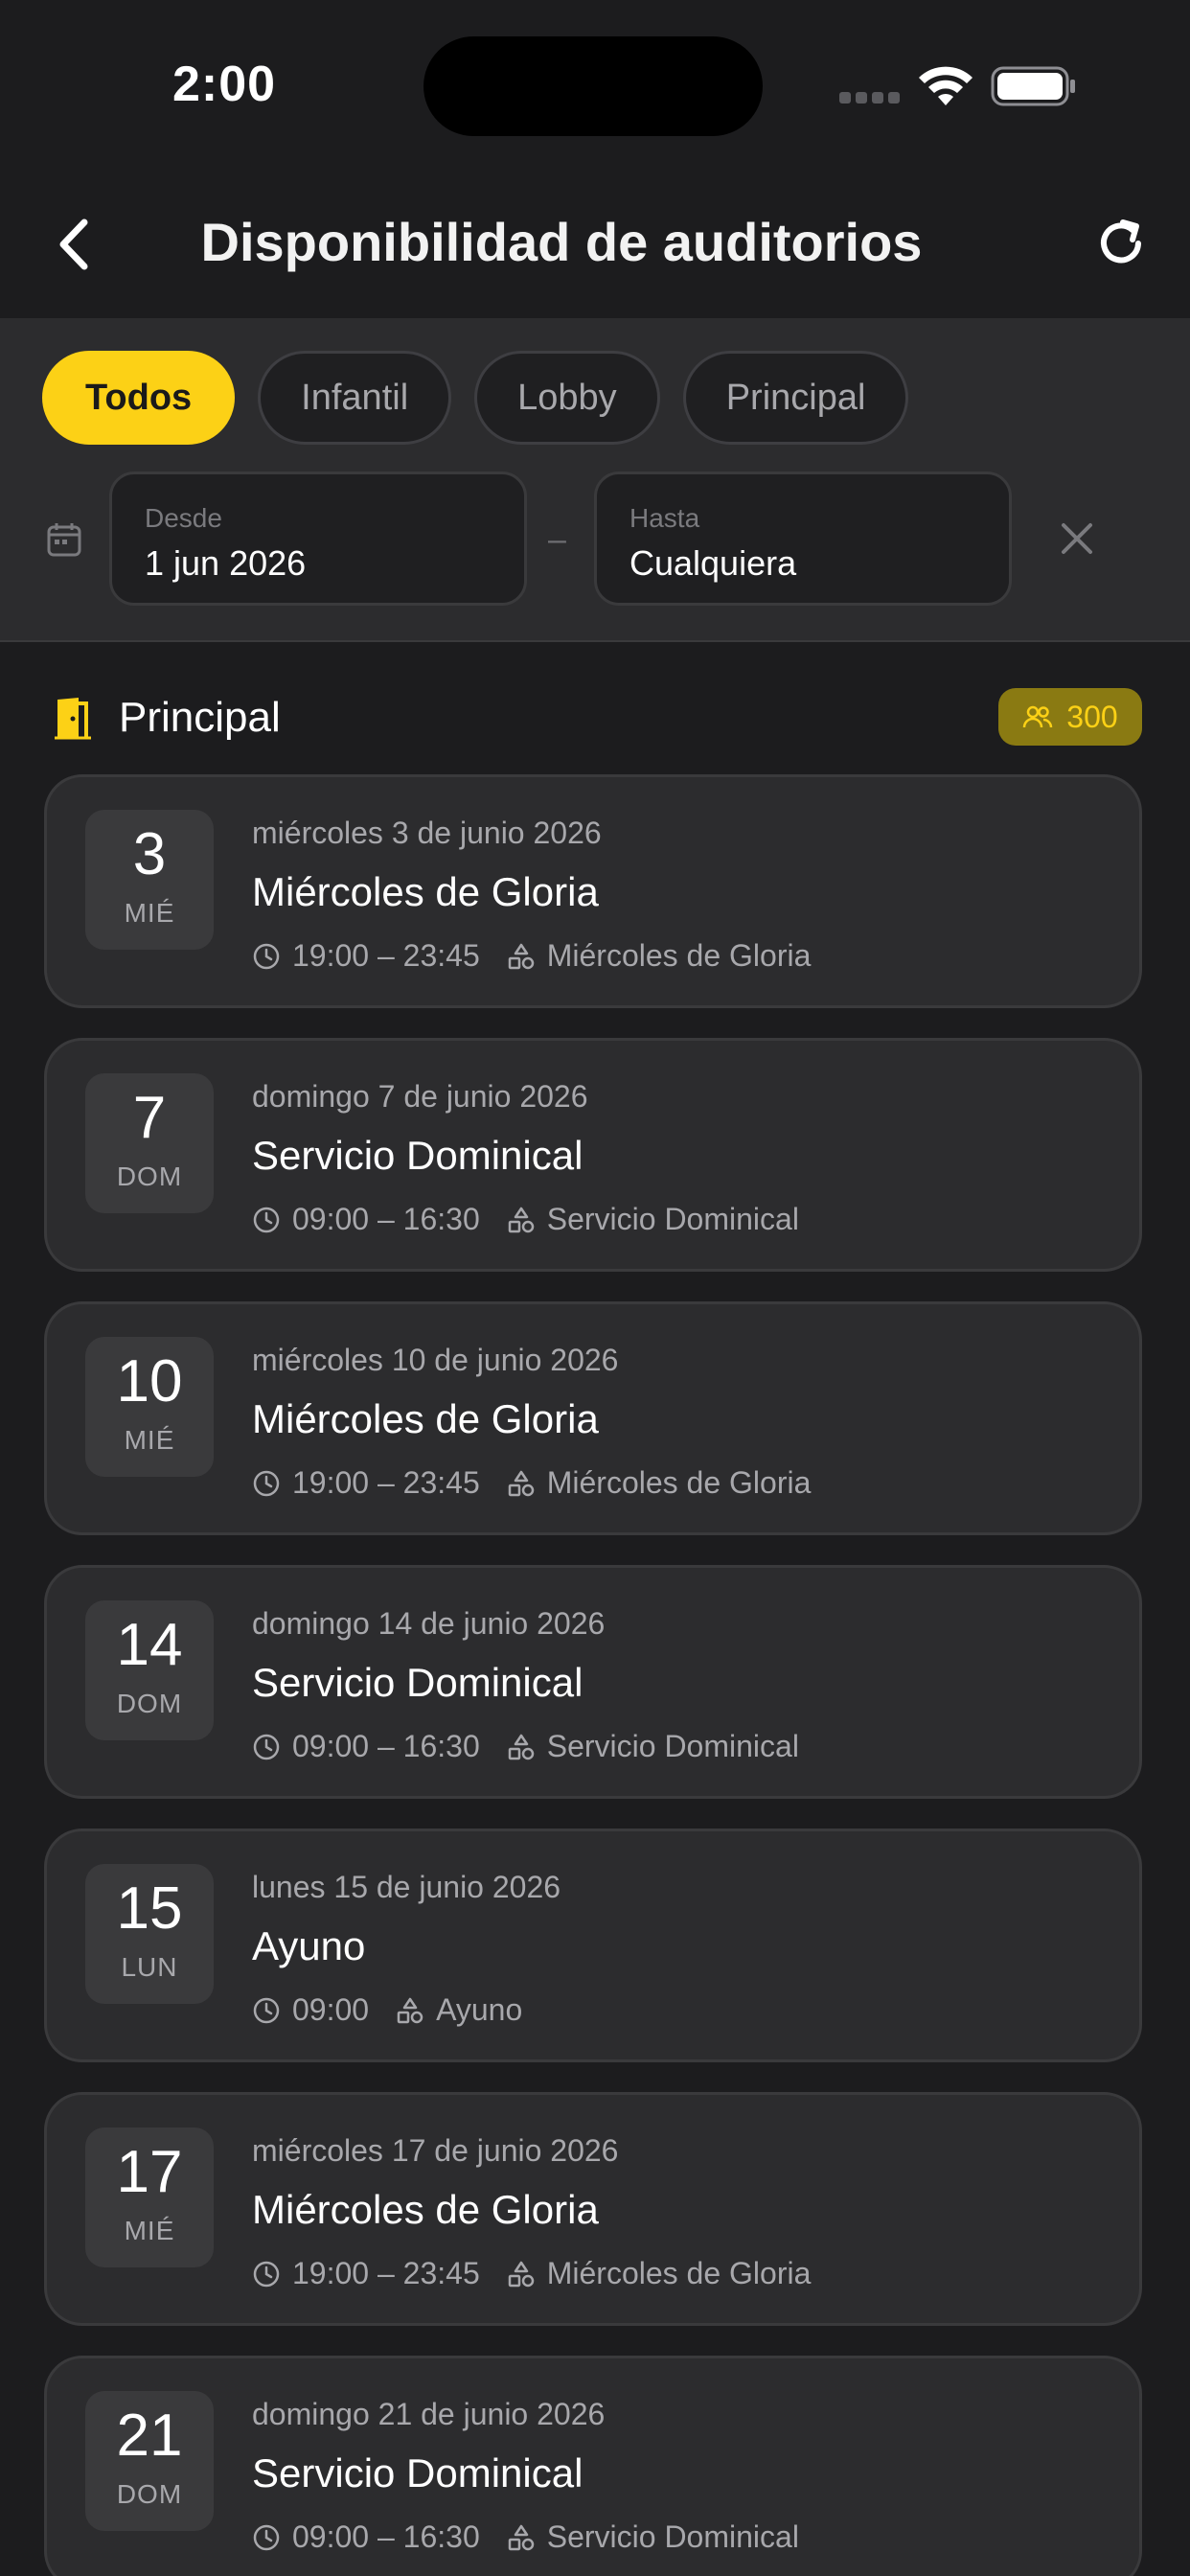  I want to click on day-badge: 21 DOM, so click(150, 2461).